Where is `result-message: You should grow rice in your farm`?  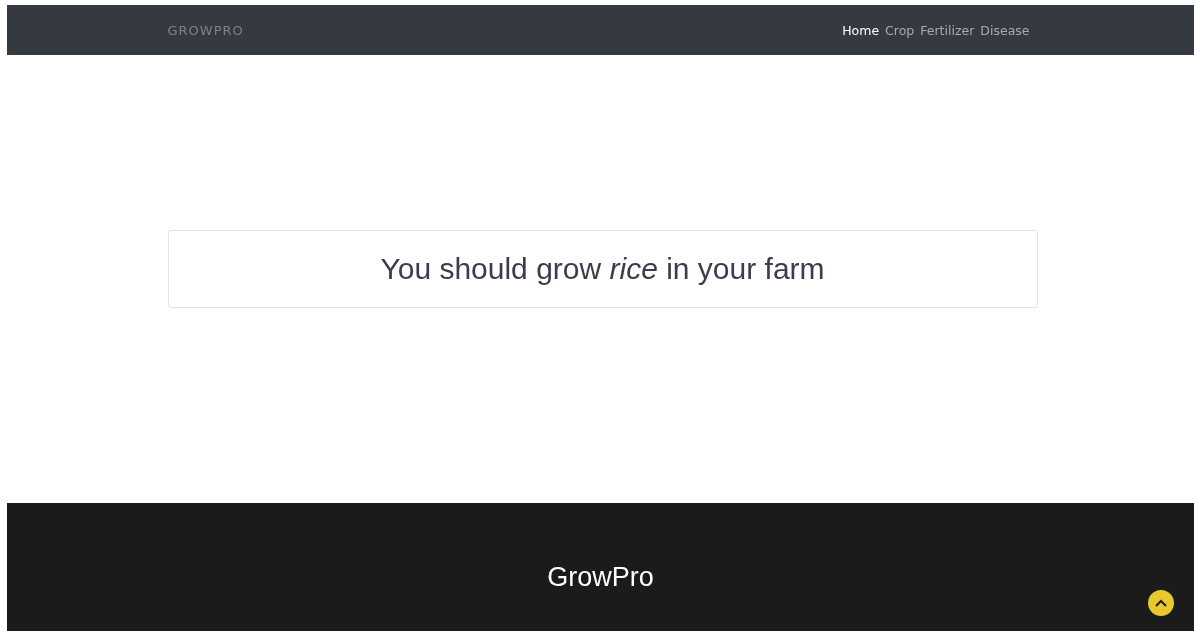 result-message: You should grow rice in your farm is located at coordinates (602, 269).